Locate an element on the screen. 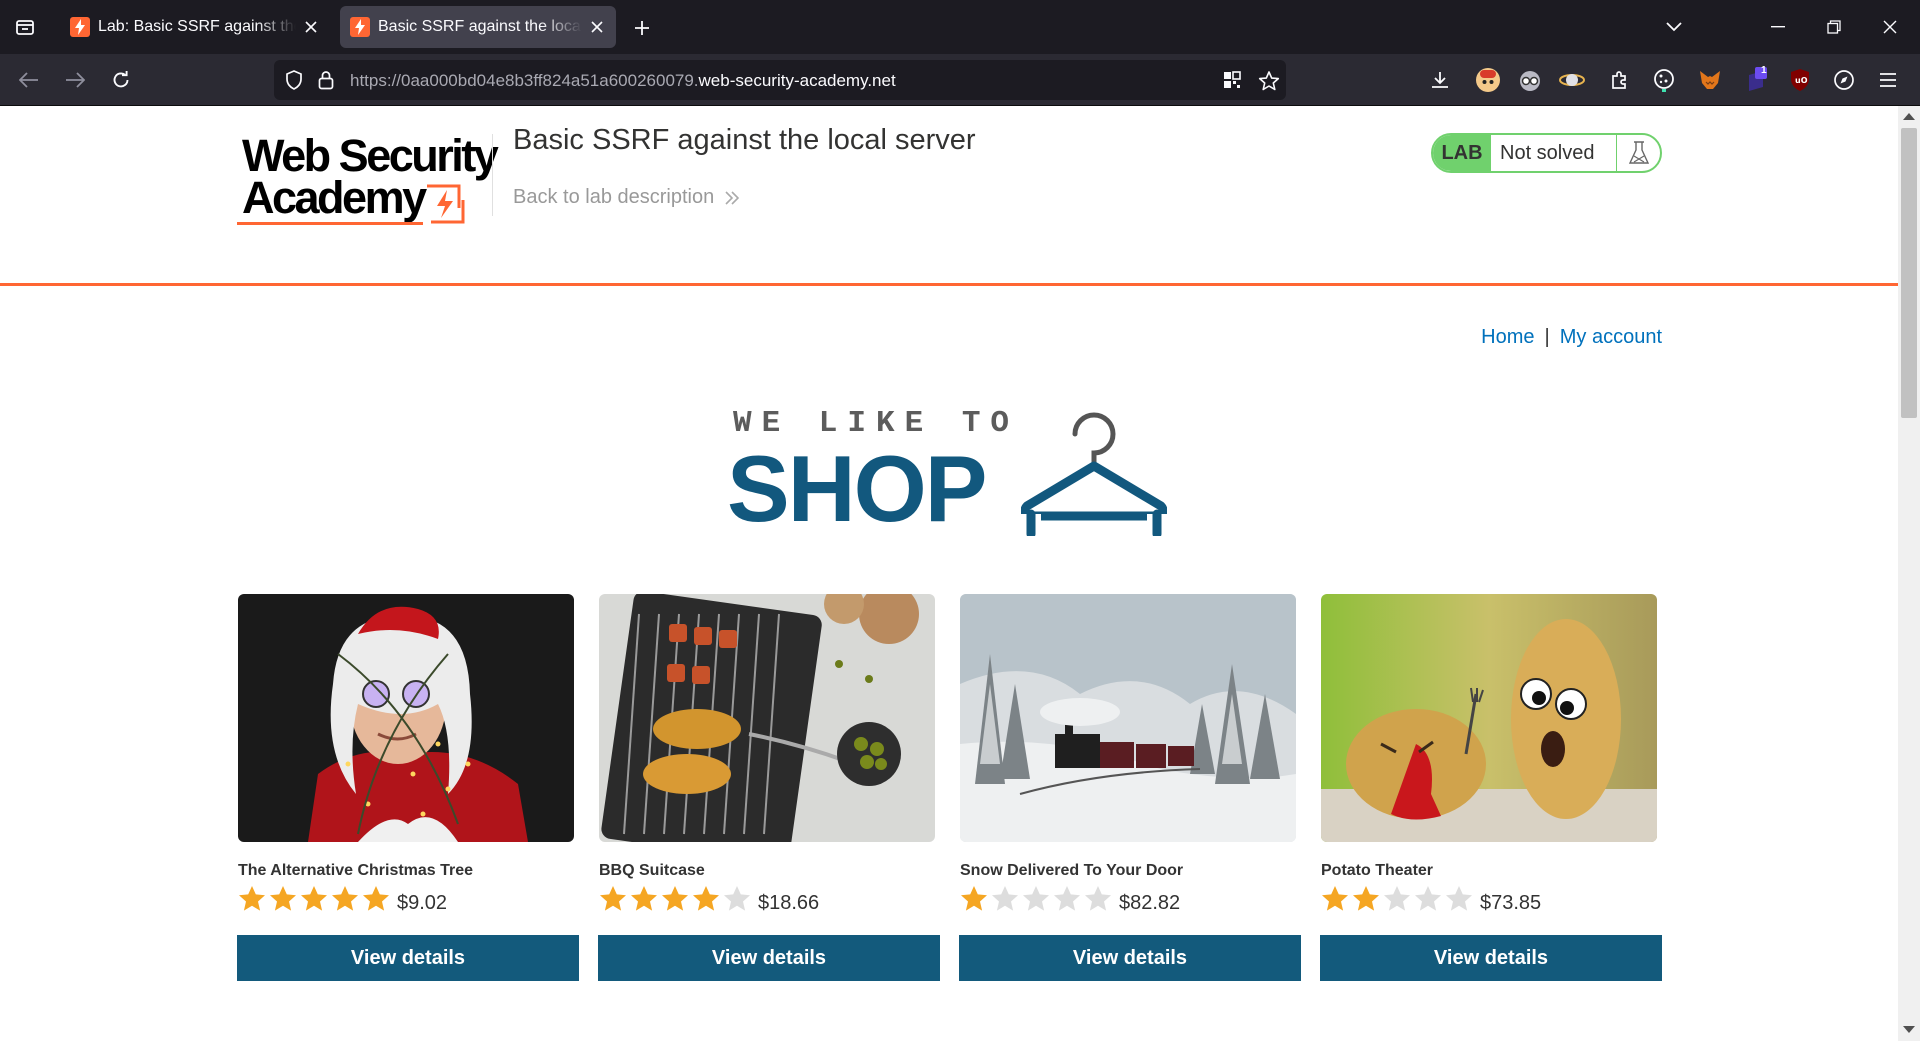 This screenshot has width=1920, height=1041. my-account-link: My account is located at coordinates (1611, 337).